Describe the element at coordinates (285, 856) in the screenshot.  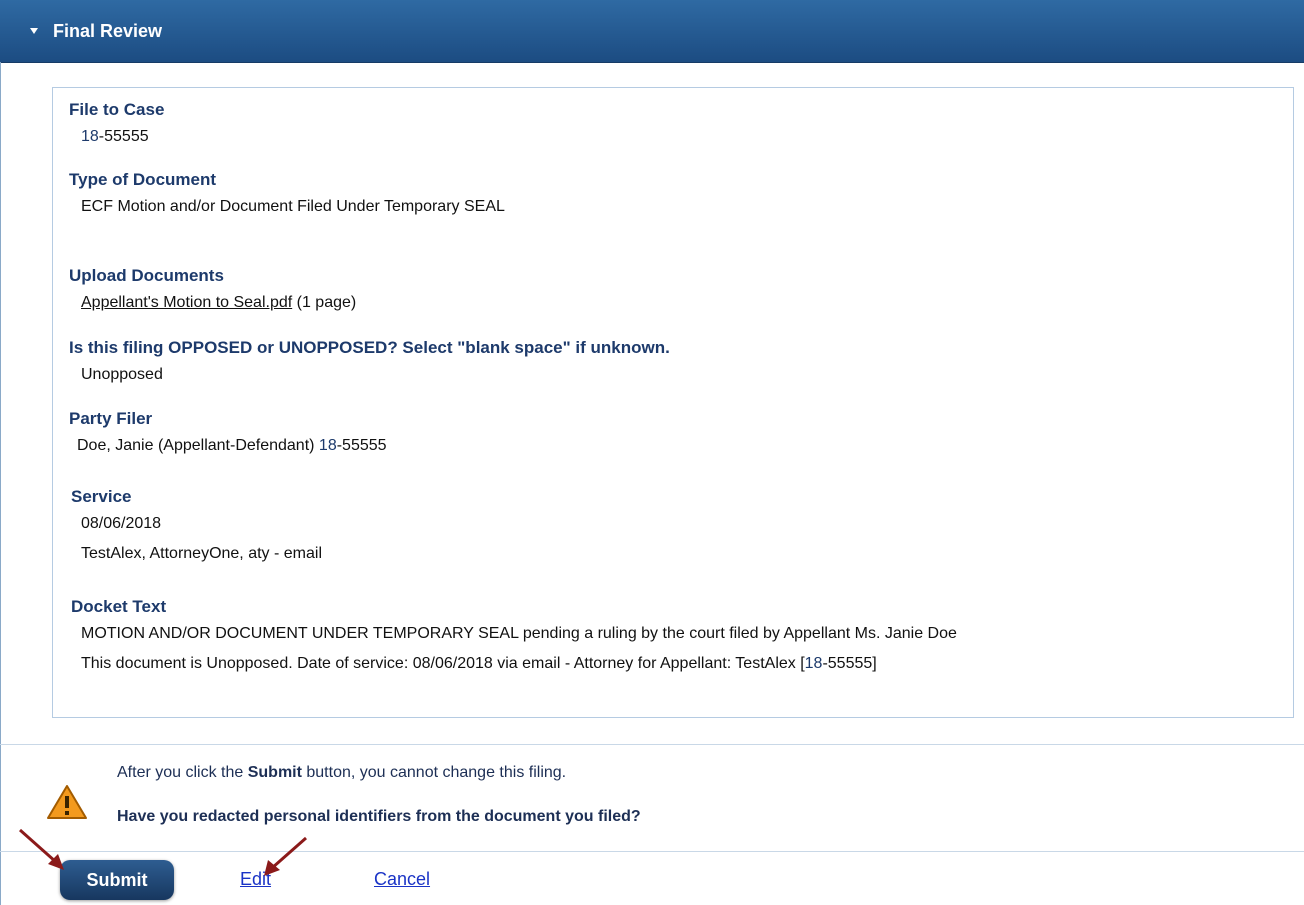
I see `arrow-to-edit-icon` at that location.